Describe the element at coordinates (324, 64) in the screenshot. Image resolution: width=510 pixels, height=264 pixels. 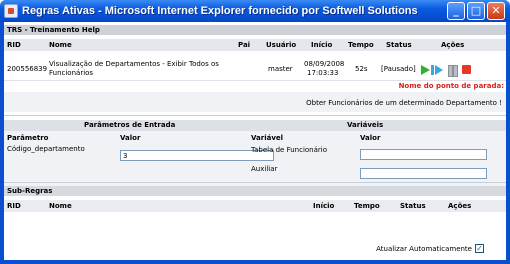
I see `row-inicio-date: 08/09/2008` at that location.